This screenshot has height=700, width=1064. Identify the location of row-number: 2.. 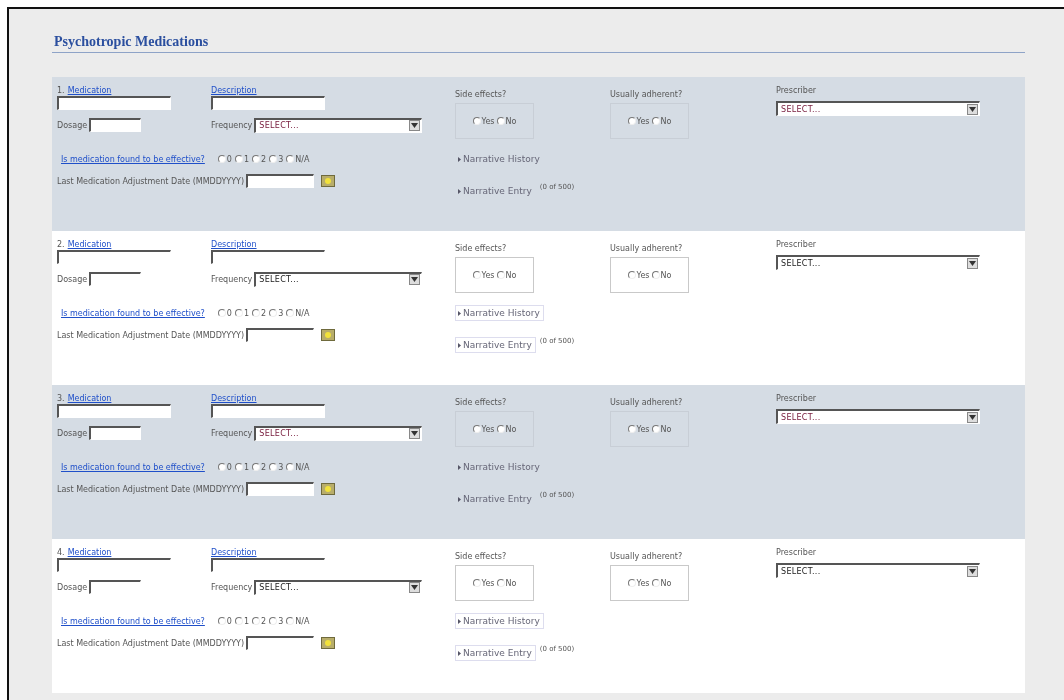
(61, 244).